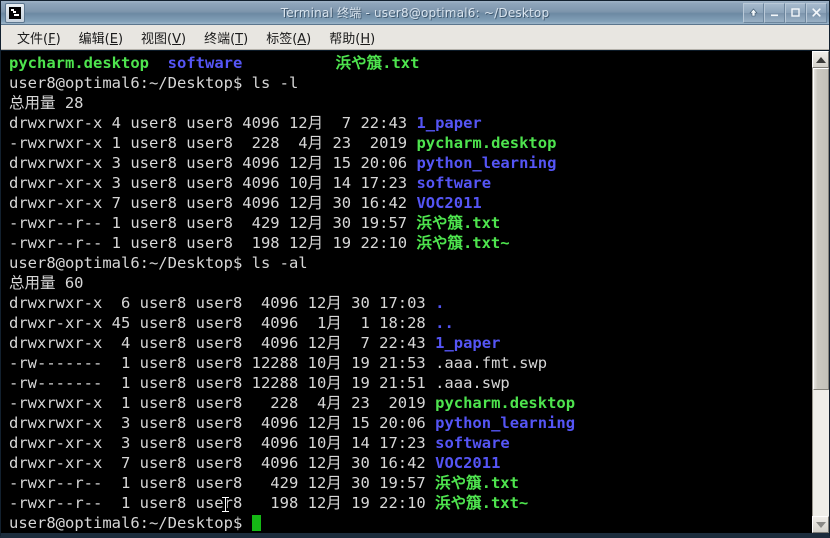 The image size is (830, 538). I want to click on title-bar: Terminal 终端 - user8@optimal6: ~/Desktop, so click(415, 13).